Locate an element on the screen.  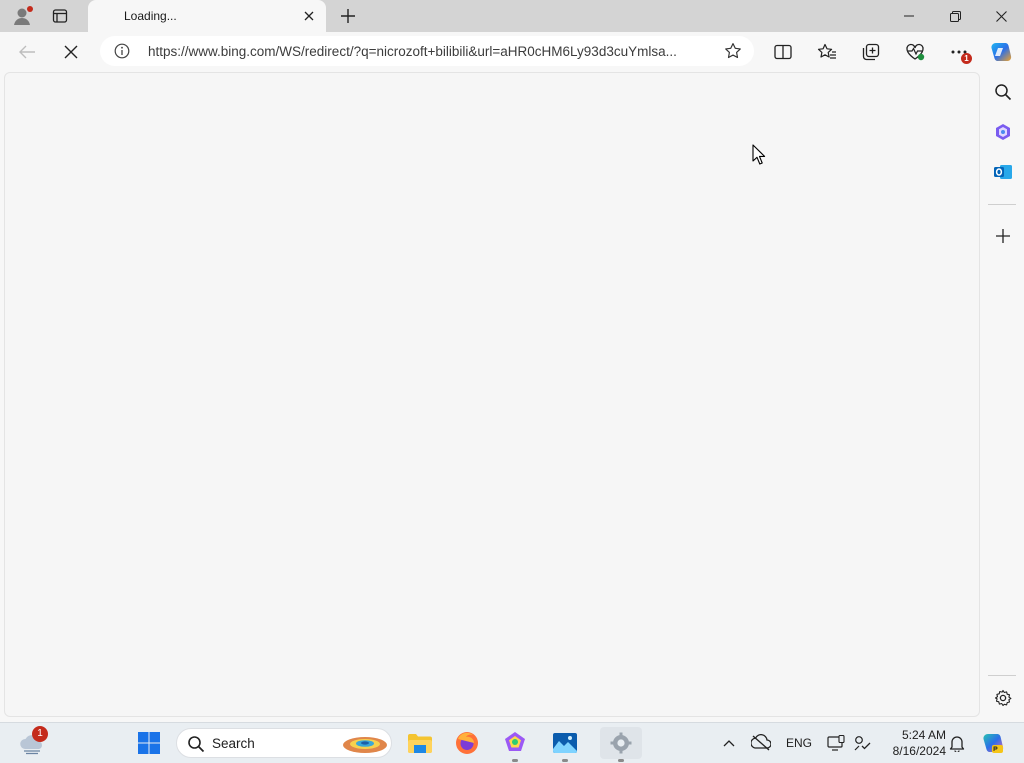
taskbar-file-explorer is located at coordinates (420, 743).